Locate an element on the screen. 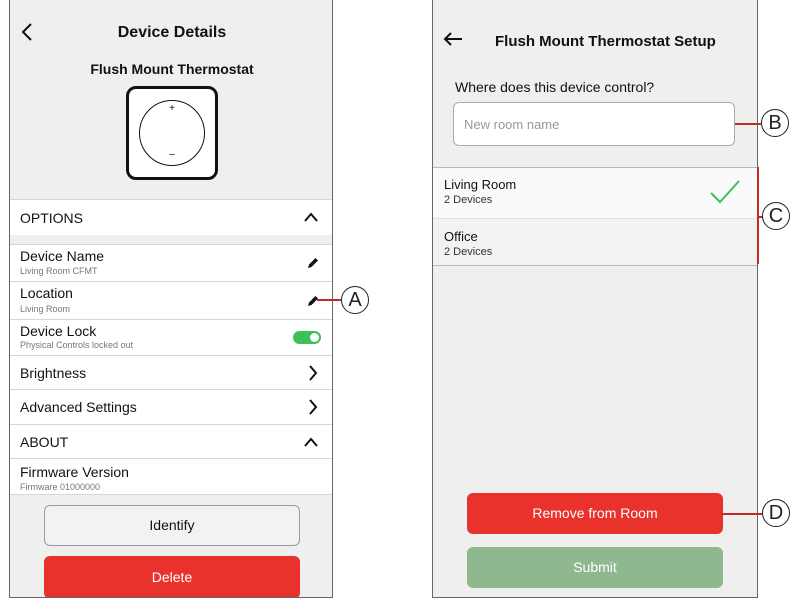  callout-a-line is located at coordinates (329, 300).